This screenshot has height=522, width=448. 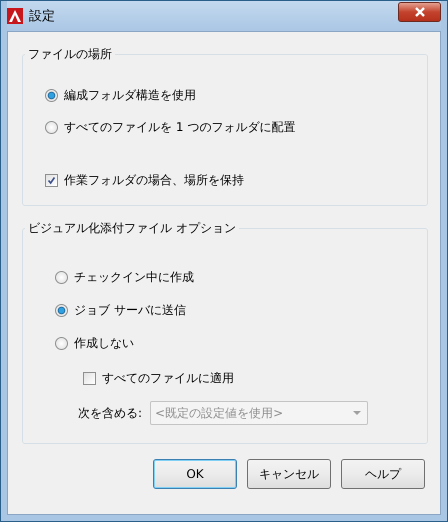 I want to click on include-label: 次を含める:, so click(x=110, y=413).